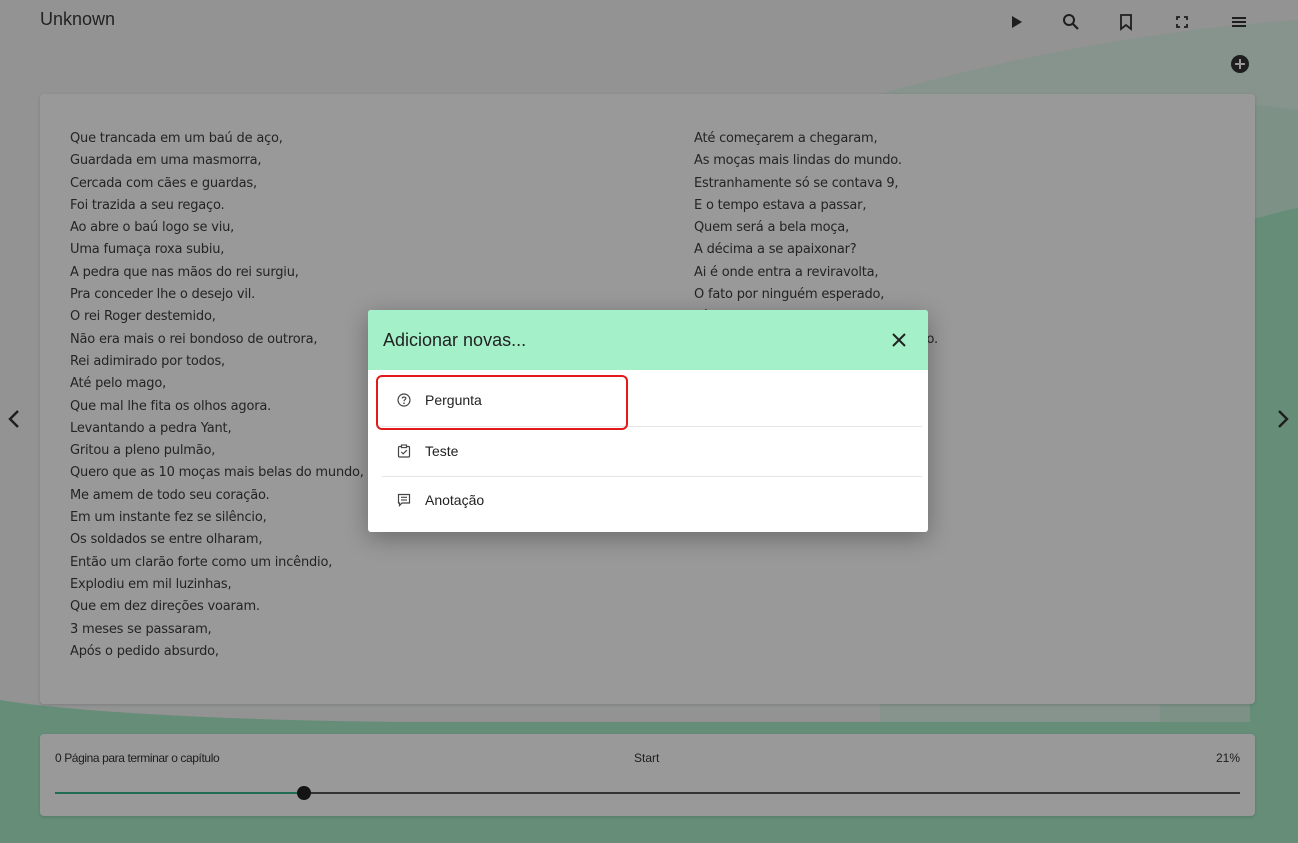 The image size is (1298, 843). I want to click on note-icon, so click(404, 500).